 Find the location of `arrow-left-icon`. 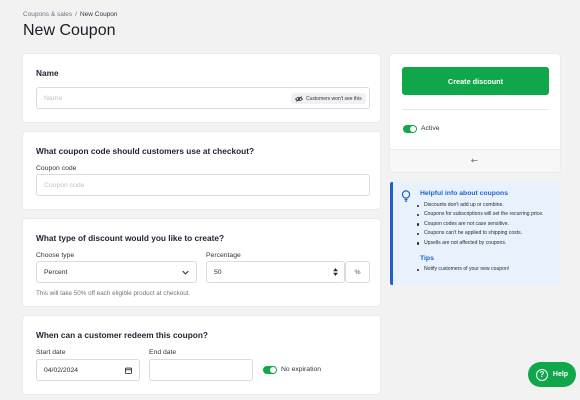

arrow-left-icon is located at coordinates (474, 160).